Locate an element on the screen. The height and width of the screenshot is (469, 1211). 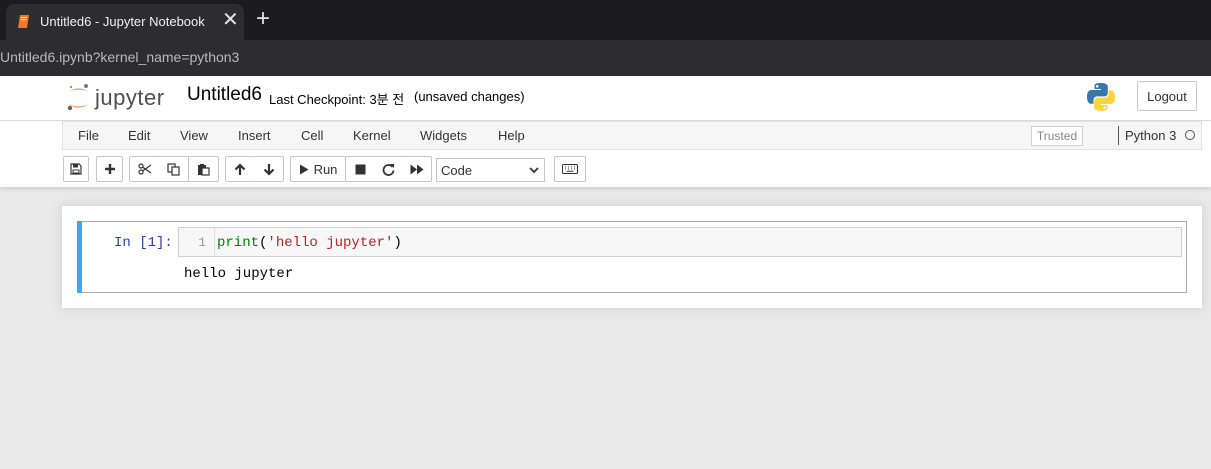
keyboard-icon is located at coordinates (570, 169).